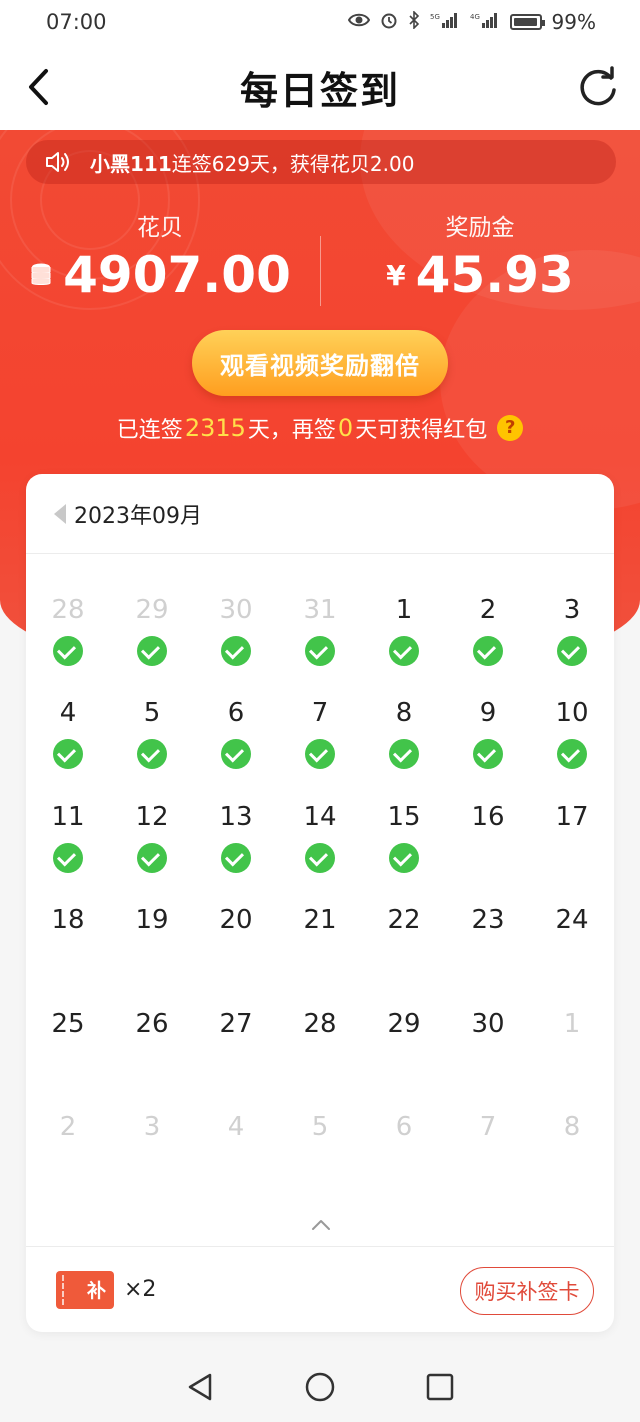 This screenshot has width=640, height=1422. Describe the element at coordinates (152, 610) in the screenshot. I see `calendar-day-number: 29` at that location.